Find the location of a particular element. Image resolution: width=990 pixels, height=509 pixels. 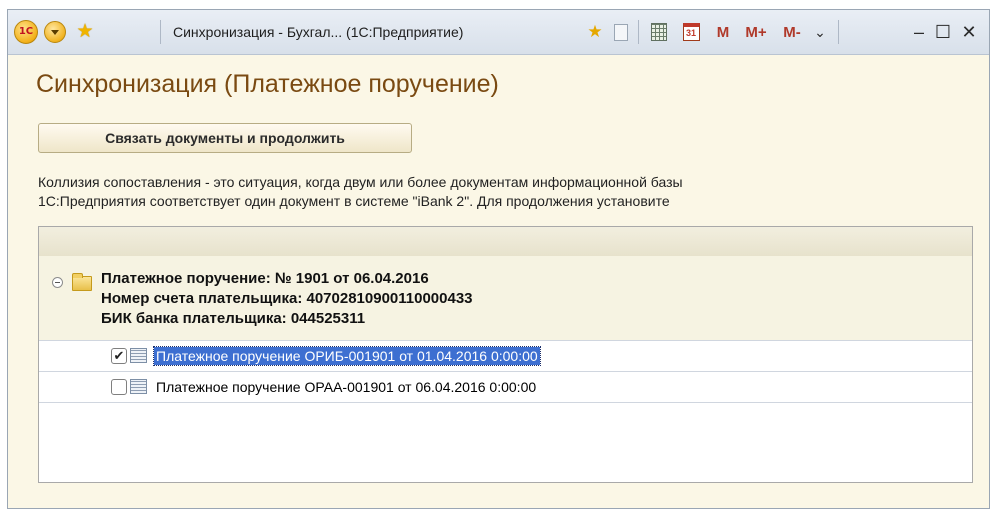

calculator-button is located at coordinates (659, 32).